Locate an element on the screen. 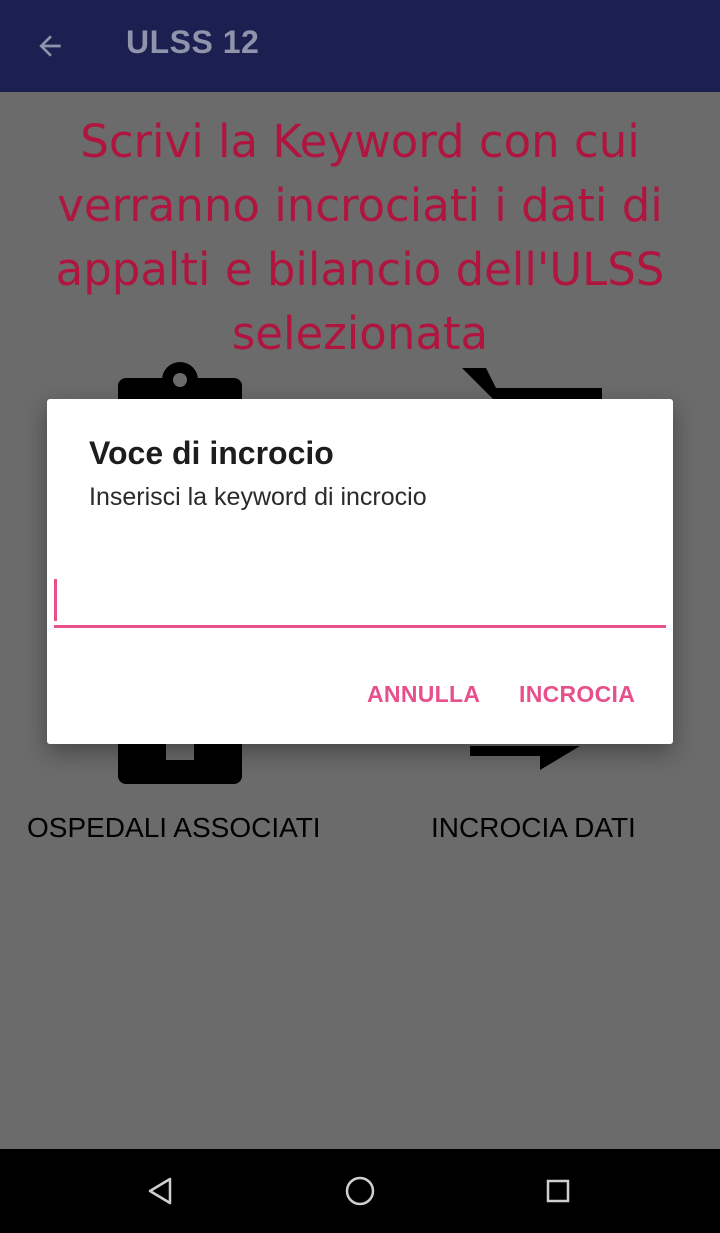 This screenshot has width=720, height=1233. arrow-back-icon is located at coordinates (50, 46).